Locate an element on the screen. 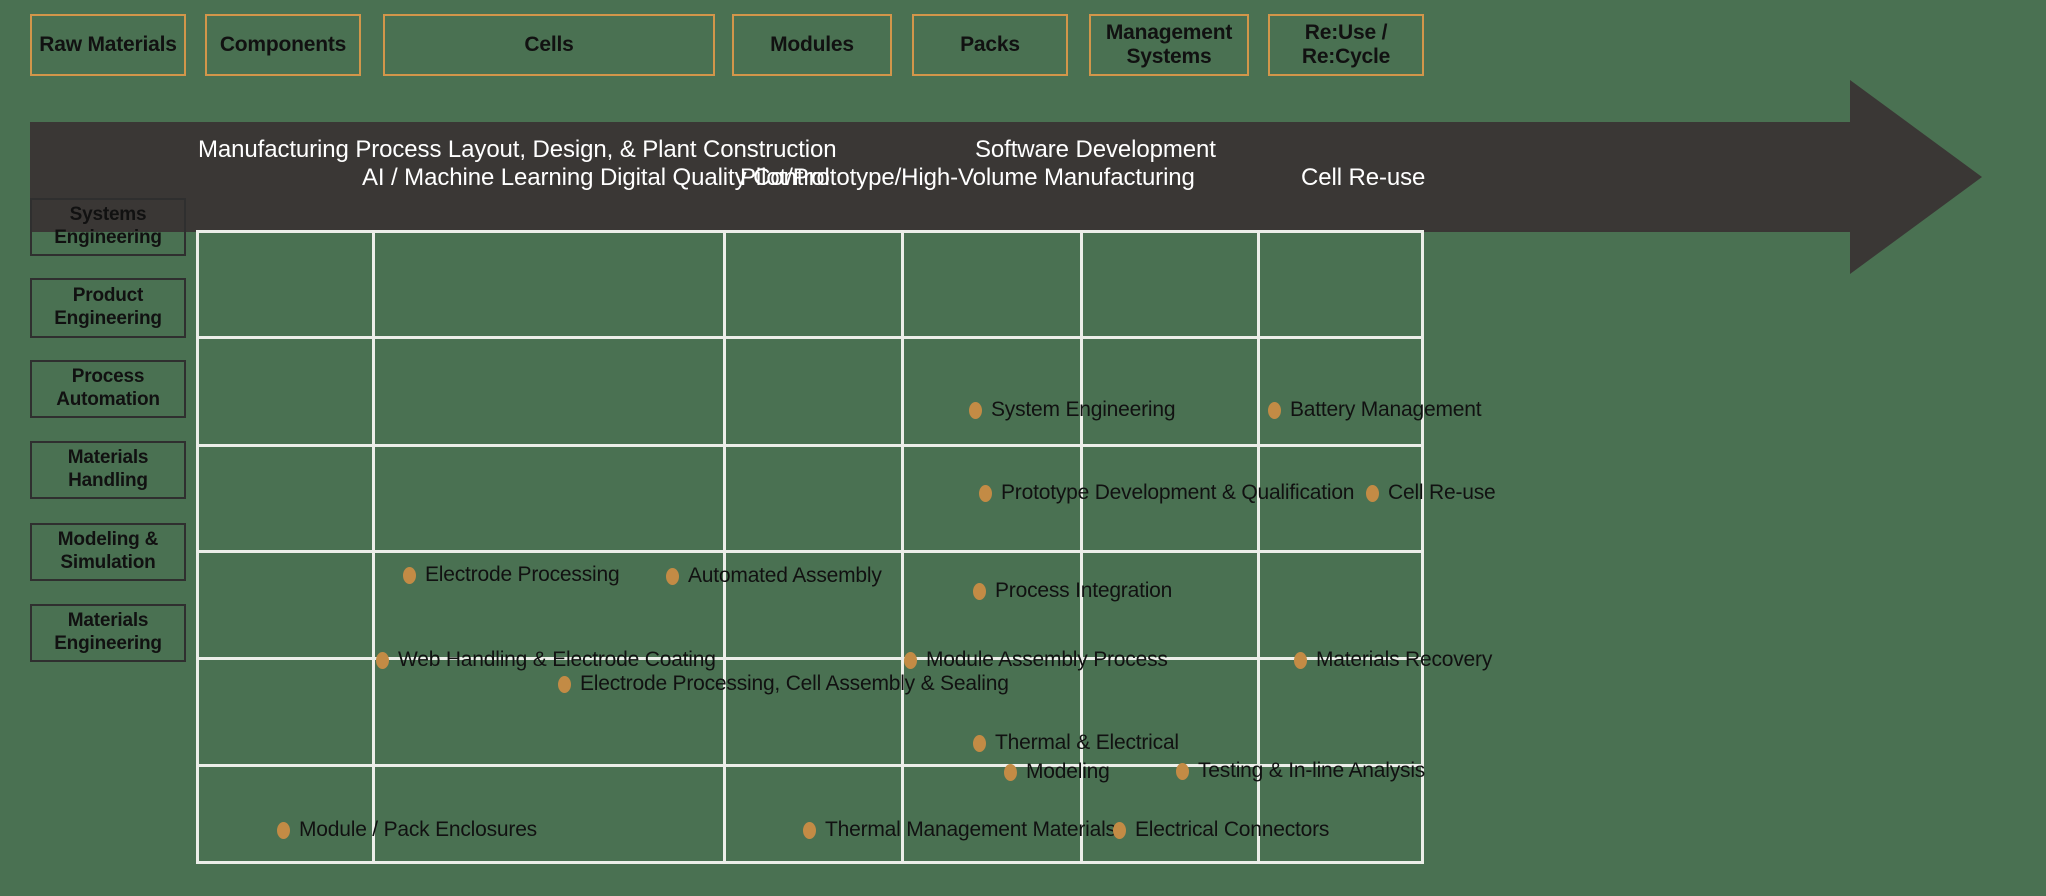  capability-item-label: Module Assembly Process is located at coordinates (1047, 659).